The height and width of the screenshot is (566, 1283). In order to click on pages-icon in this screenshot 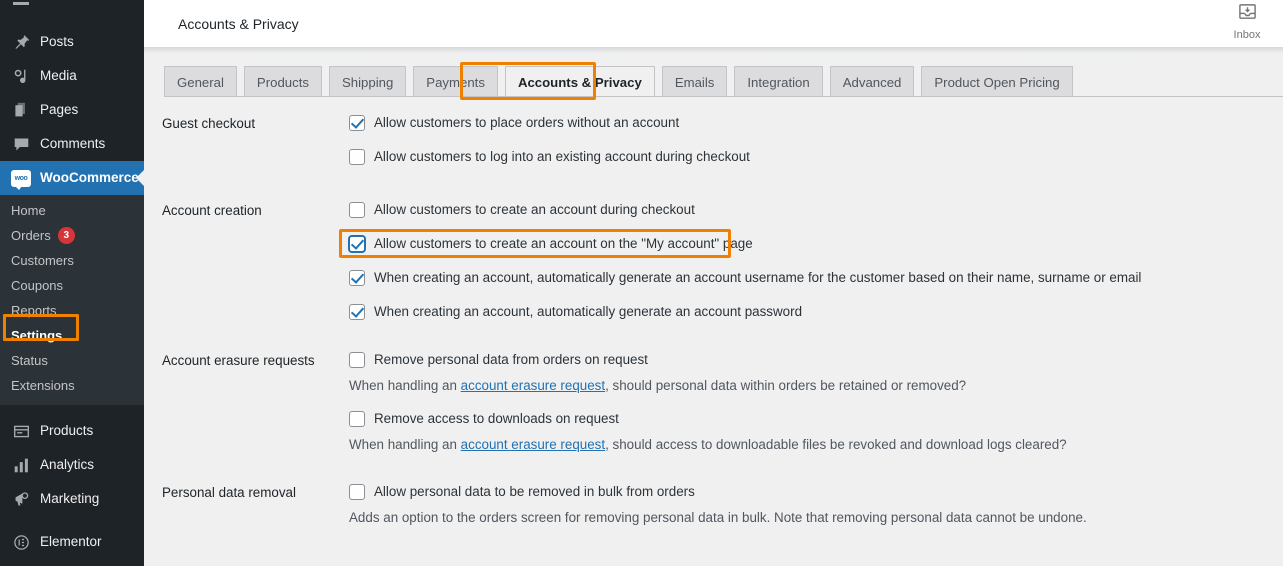, I will do `click(21, 110)`.